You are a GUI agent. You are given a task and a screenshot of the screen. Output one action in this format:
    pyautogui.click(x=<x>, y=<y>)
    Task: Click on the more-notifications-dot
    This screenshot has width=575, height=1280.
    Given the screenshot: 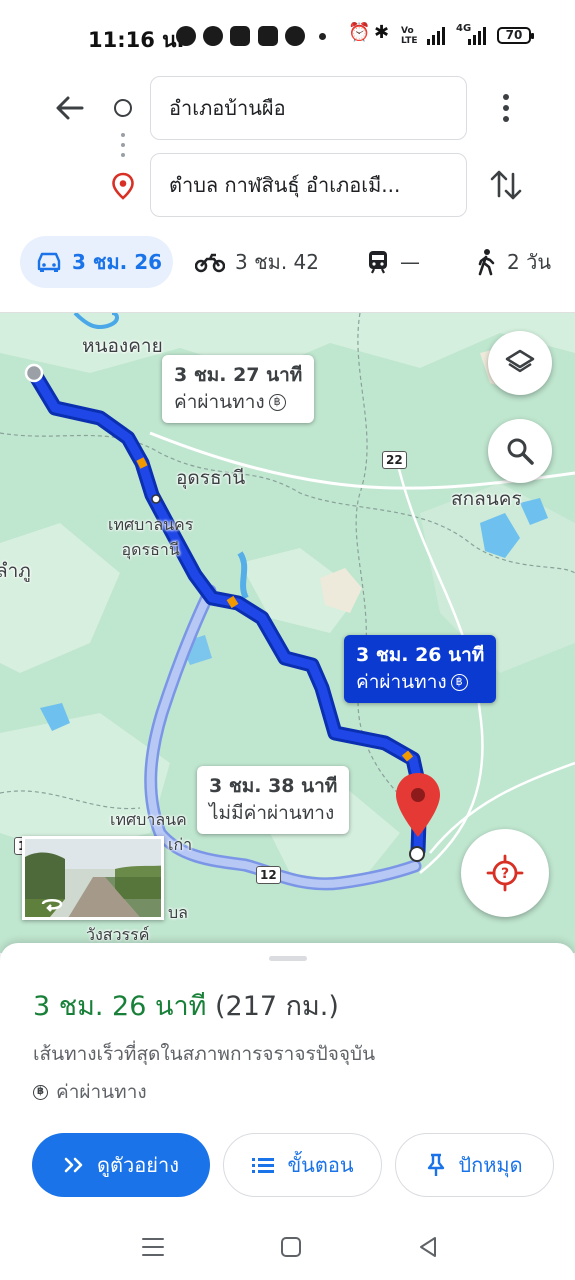 What is the action you would take?
    pyautogui.click(x=322, y=36)
    